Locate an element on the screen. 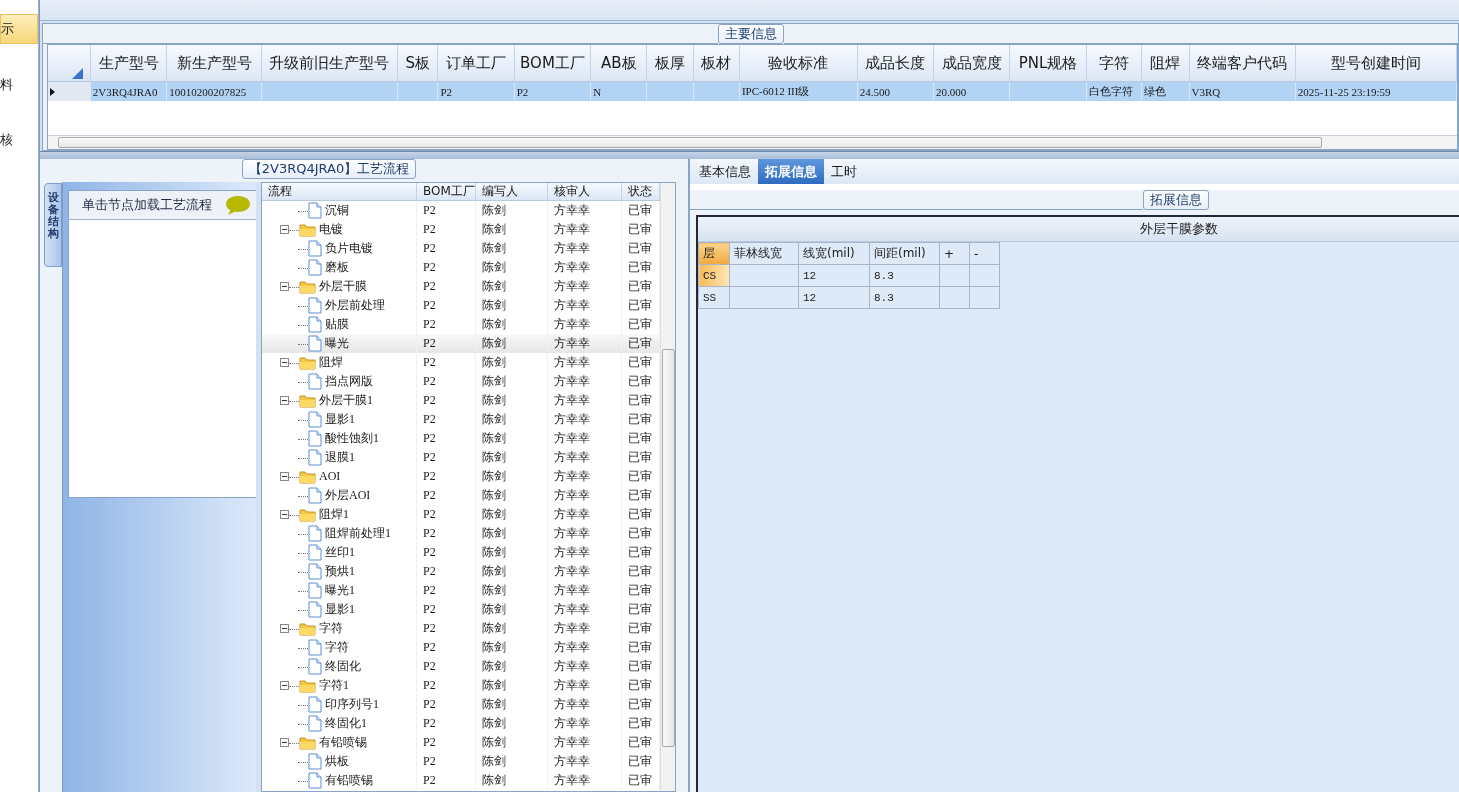  column-header: 终端客户代码 is located at coordinates (1242, 63).